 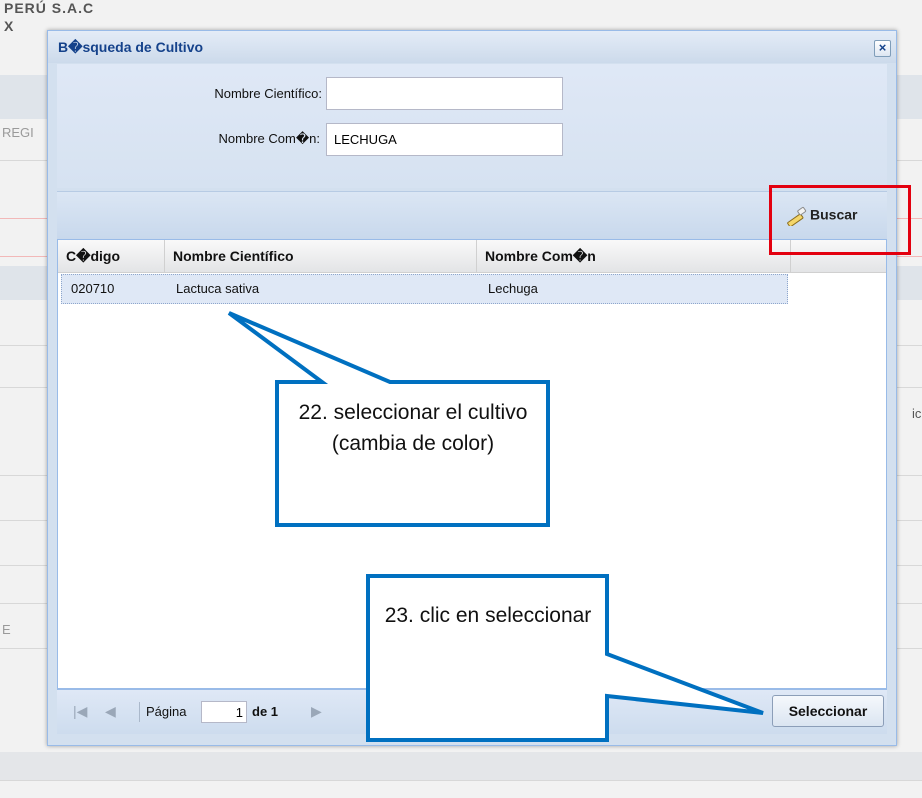 What do you see at coordinates (49, 8) in the screenshot?
I see `background-company-title: PERÚ S.A.C` at bounding box center [49, 8].